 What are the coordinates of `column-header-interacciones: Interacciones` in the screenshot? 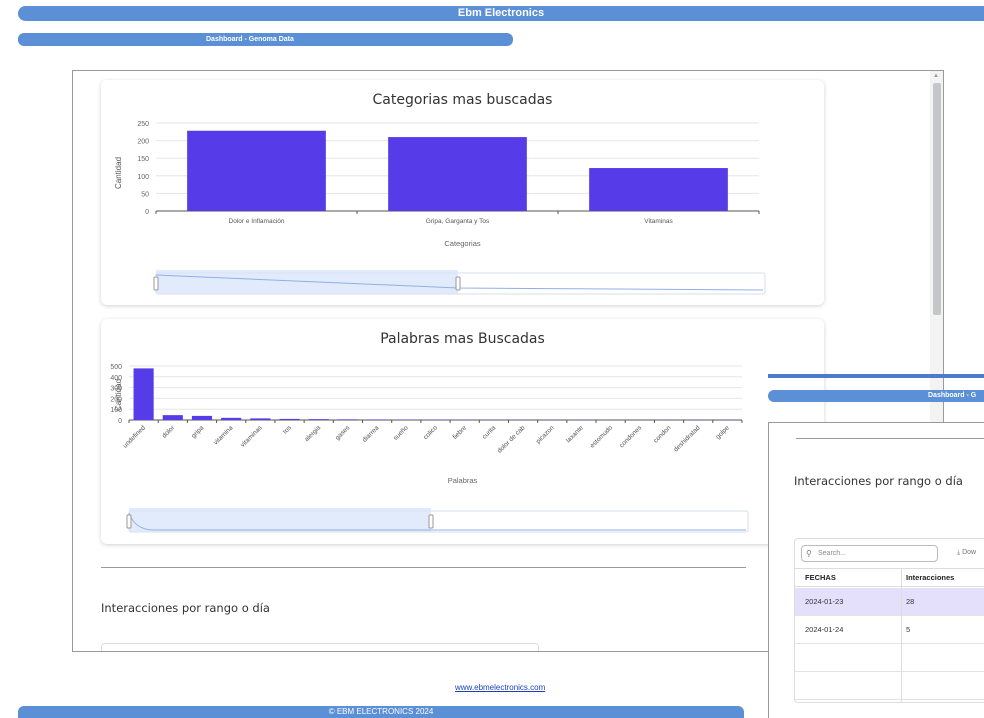 It's located at (930, 577).